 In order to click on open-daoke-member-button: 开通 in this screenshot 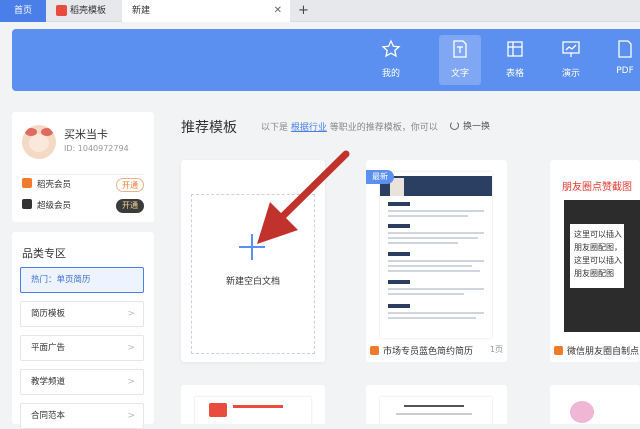, I will do `click(130, 185)`.